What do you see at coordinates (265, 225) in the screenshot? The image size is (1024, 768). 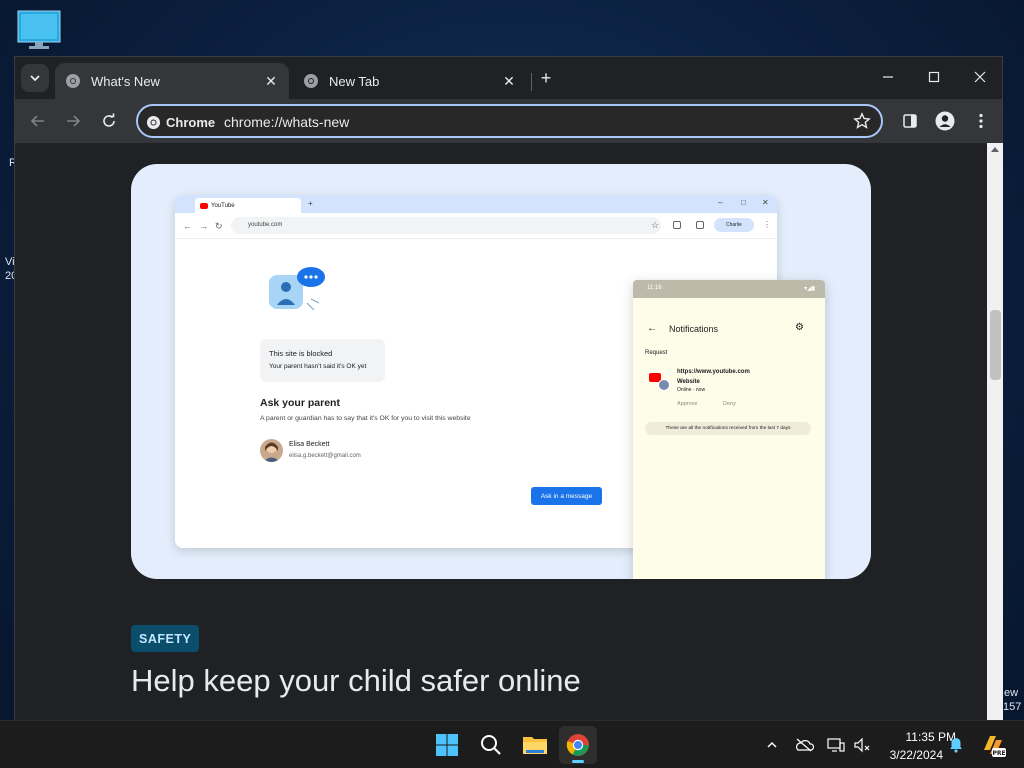 I see `illustration-url: youtube.com` at bounding box center [265, 225].